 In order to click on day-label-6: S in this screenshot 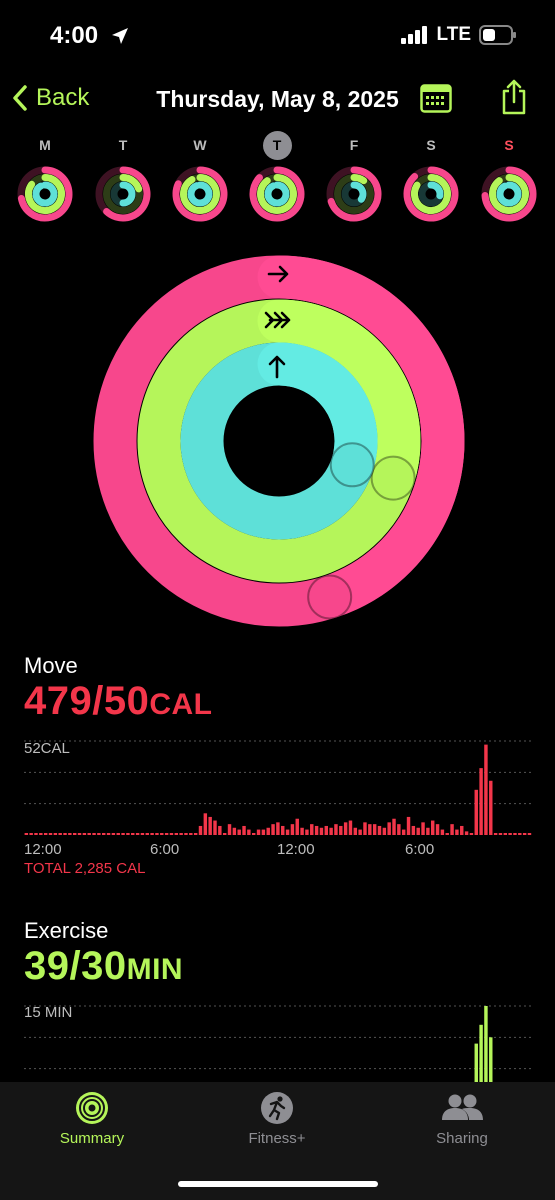, I will do `click(509, 145)`.